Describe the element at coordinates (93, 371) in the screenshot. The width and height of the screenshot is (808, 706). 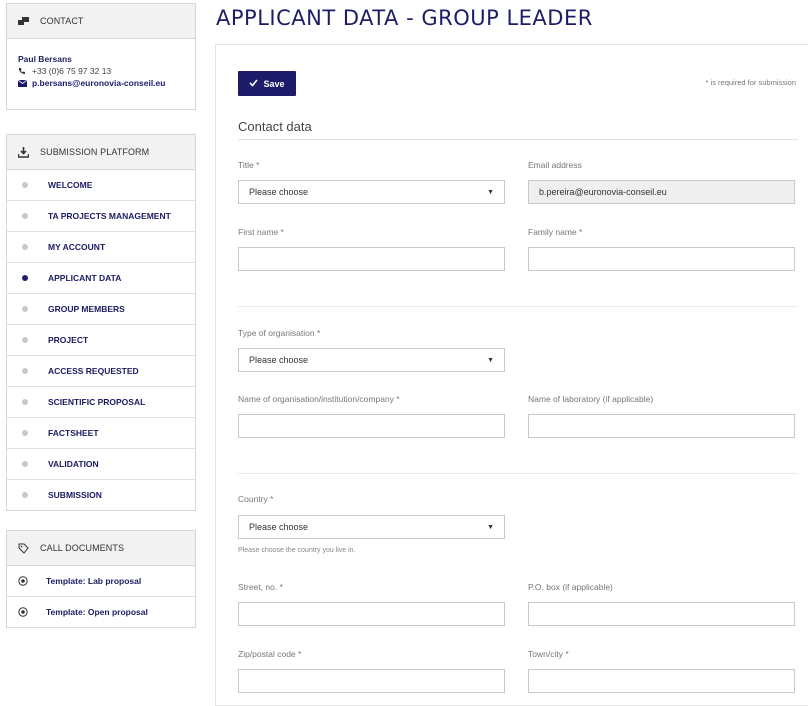
I see `nav-item-label: ACCESS REQUESTED` at that location.